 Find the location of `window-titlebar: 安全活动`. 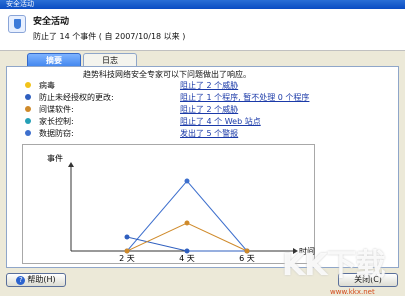

window-titlebar: 安全活动 is located at coordinates (202, 4).